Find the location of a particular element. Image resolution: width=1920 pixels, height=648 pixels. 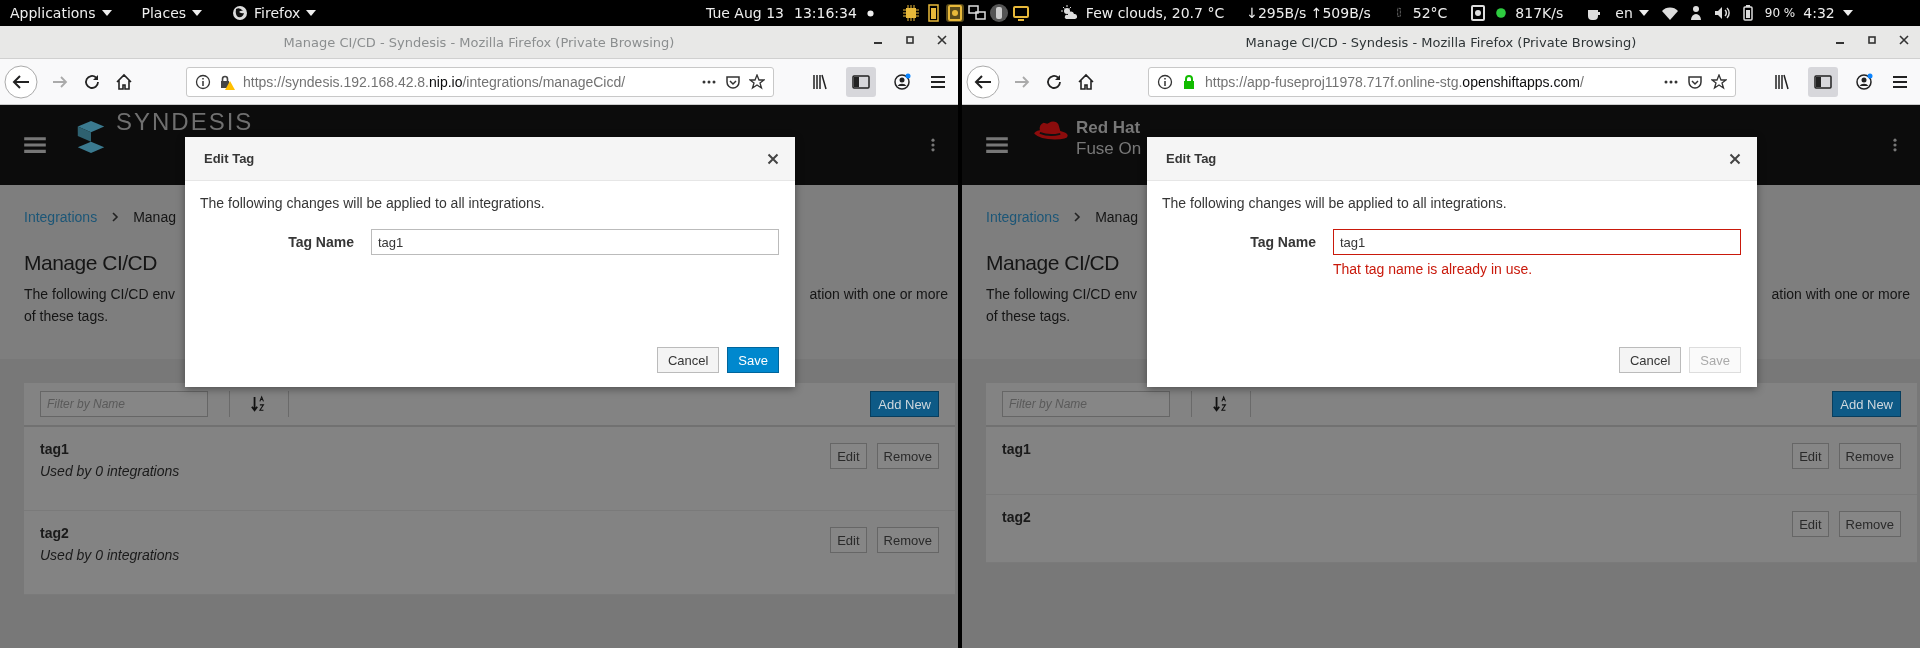

cpu-temperature: 52°C is located at coordinates (1430, 13).